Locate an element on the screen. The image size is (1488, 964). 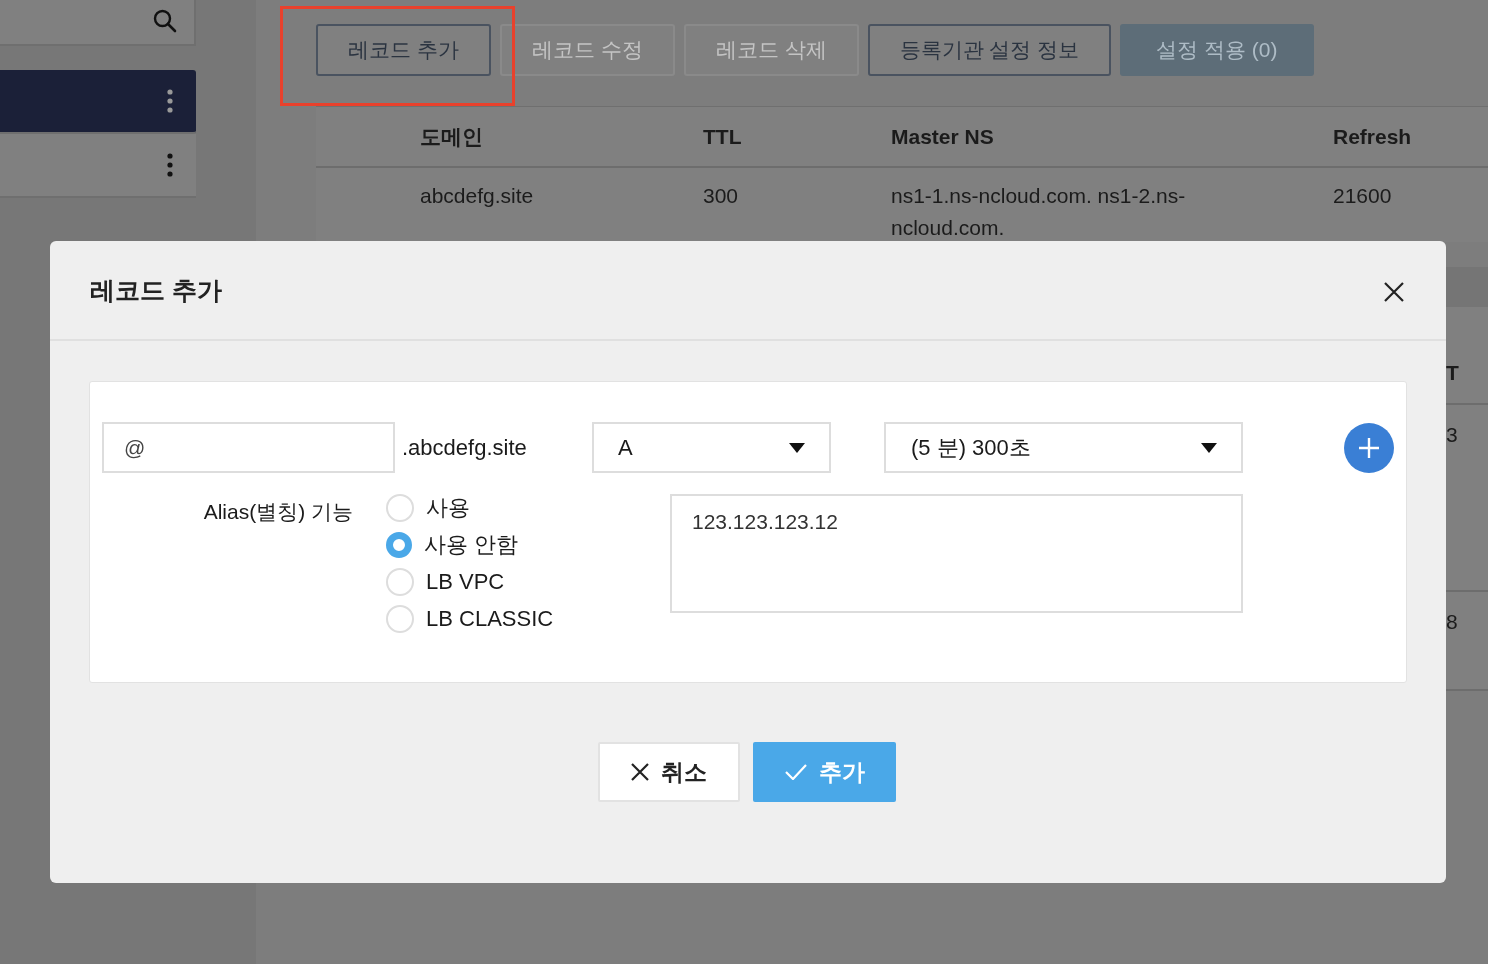
table-cell-text: 21600 is located at coordinates (1363, 196).